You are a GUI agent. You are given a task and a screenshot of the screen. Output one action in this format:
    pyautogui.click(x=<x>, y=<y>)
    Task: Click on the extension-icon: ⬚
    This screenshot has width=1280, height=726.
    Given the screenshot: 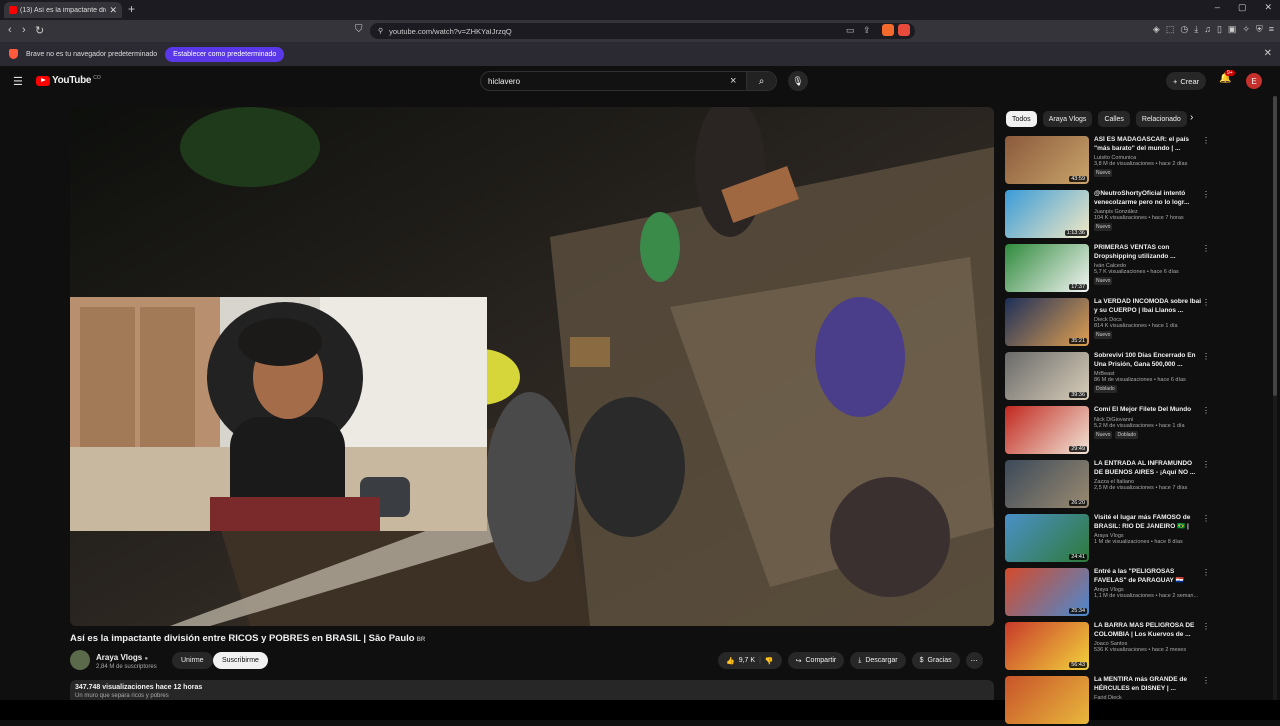 What is the action you would take?
    pyautogui.click(x=1170, y=29)
    